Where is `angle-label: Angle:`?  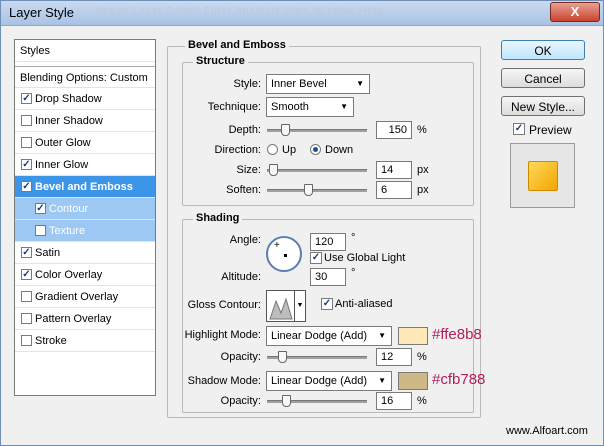
angle-label: Angle: is located at coordinates (245, 240).